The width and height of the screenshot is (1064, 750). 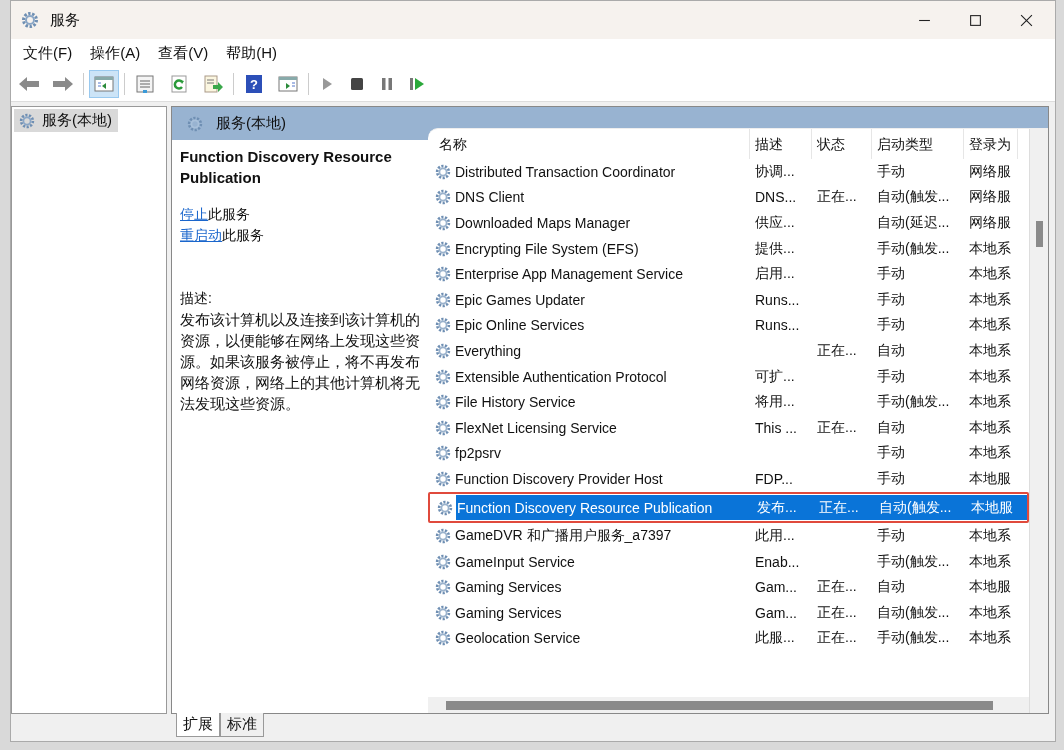 What do you see at coordinates (569, 274) in the screenshot?
I see `table-cell: Enterprise App Management Service` at bounding box center [569, 274].